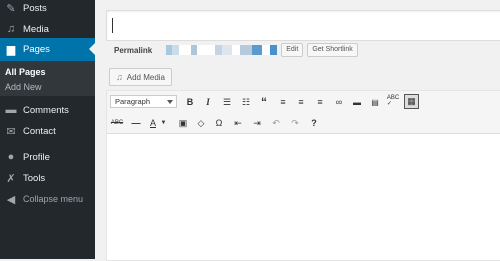 The height and width of the screenshot is (261, 500). I want to click on special-char-icon: Ω, so click(219, 123).